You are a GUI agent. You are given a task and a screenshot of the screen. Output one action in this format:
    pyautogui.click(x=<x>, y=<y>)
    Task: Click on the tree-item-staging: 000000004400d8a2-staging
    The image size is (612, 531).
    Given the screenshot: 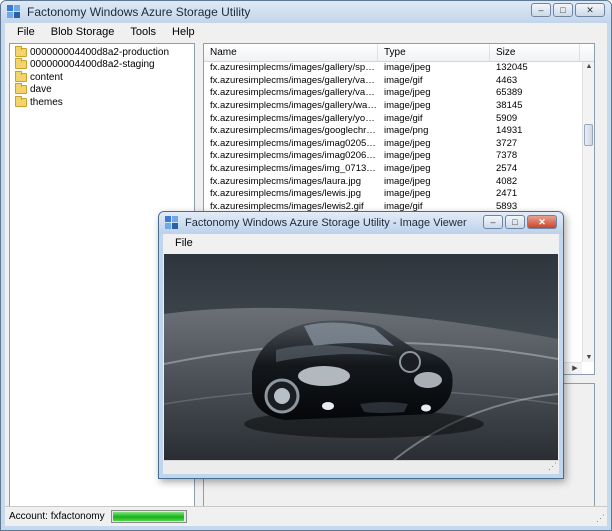 What is the action you would take?
    pyautogui.click(x=102, y=65)
    